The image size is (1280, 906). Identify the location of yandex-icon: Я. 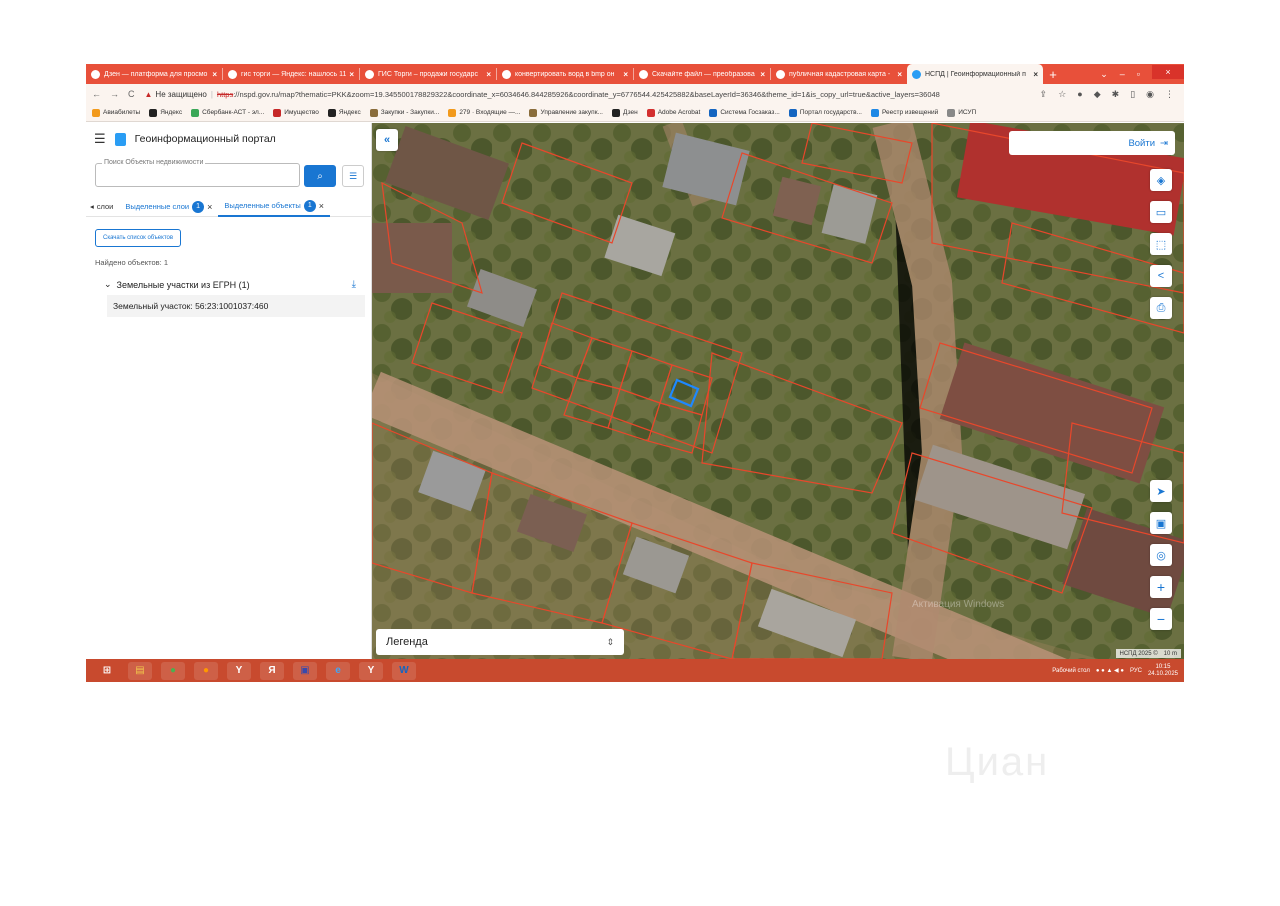
(272, 670).